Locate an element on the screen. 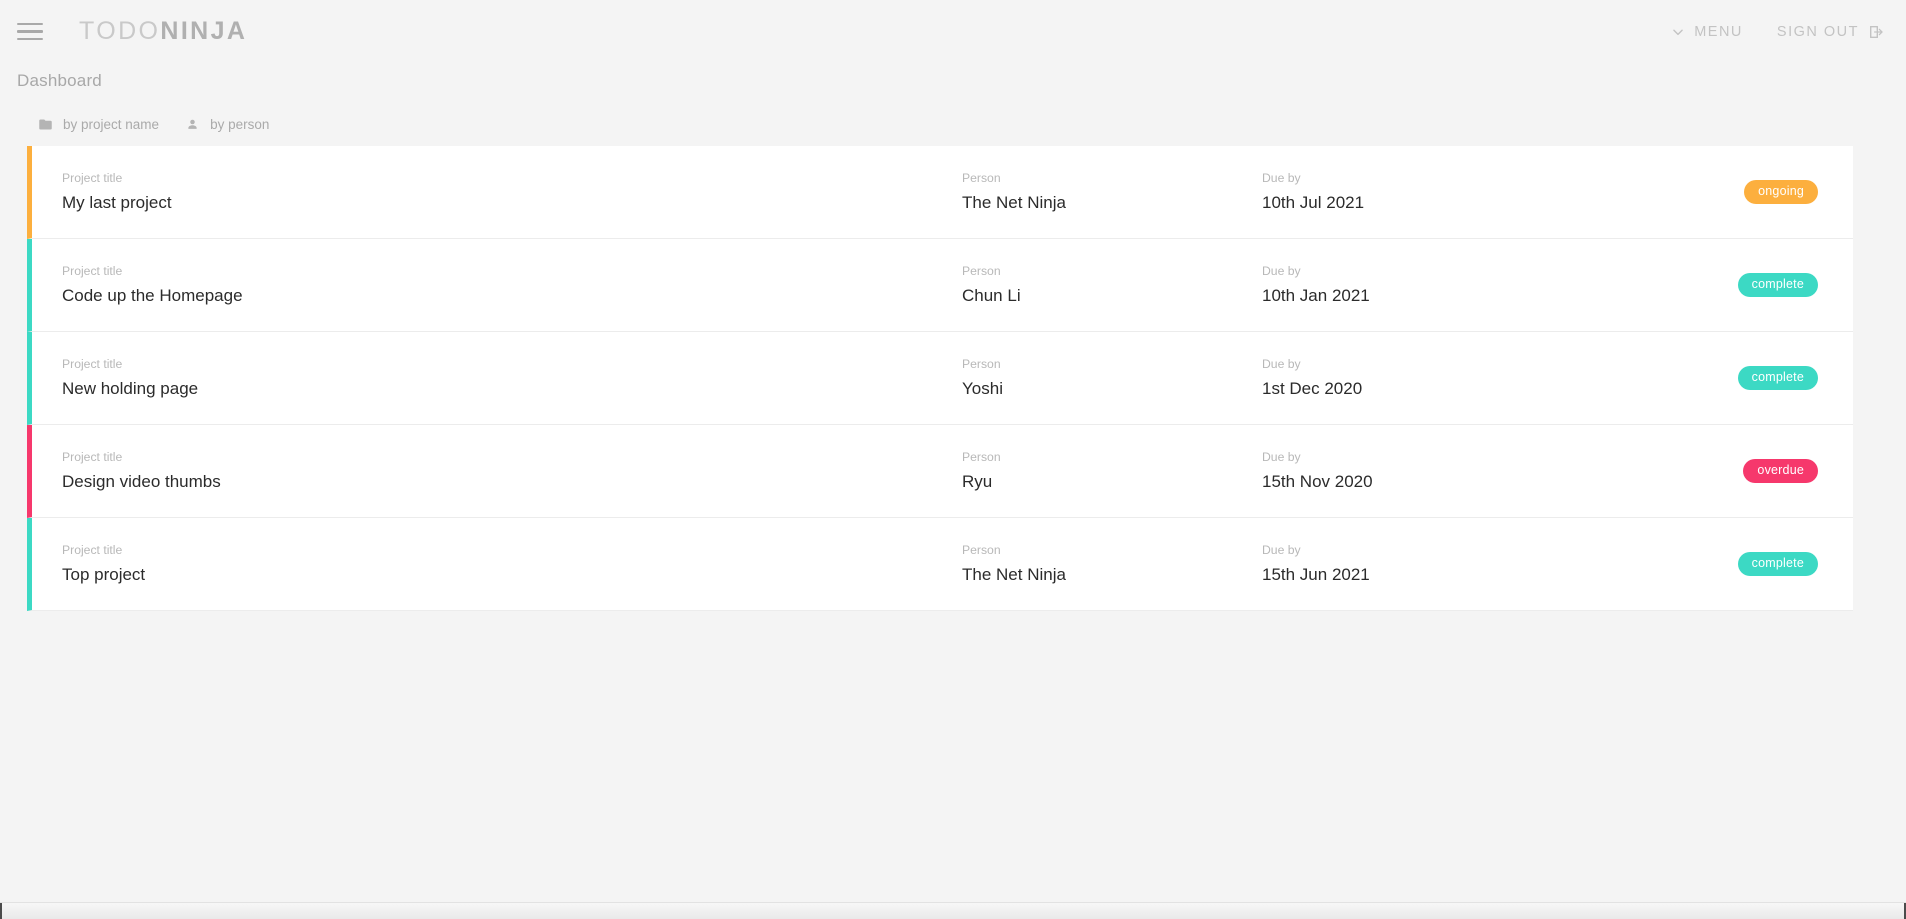 The image size is (1906, 919). project-title-value: Code up the Homepage is located at coordinates (152, 295).